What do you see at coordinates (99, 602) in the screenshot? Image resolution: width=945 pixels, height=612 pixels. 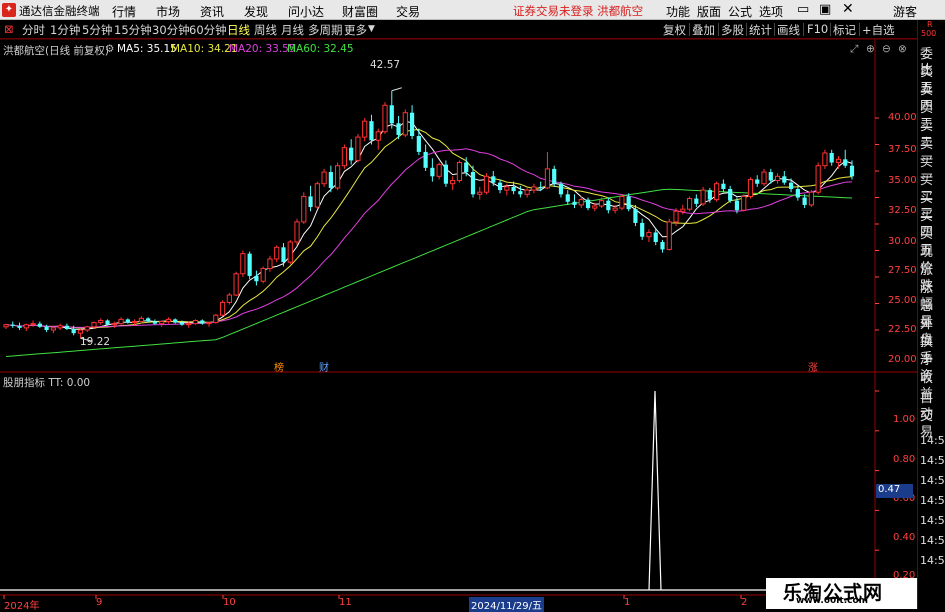 I see `date-tick: 9` at bounding box center [99, 602].